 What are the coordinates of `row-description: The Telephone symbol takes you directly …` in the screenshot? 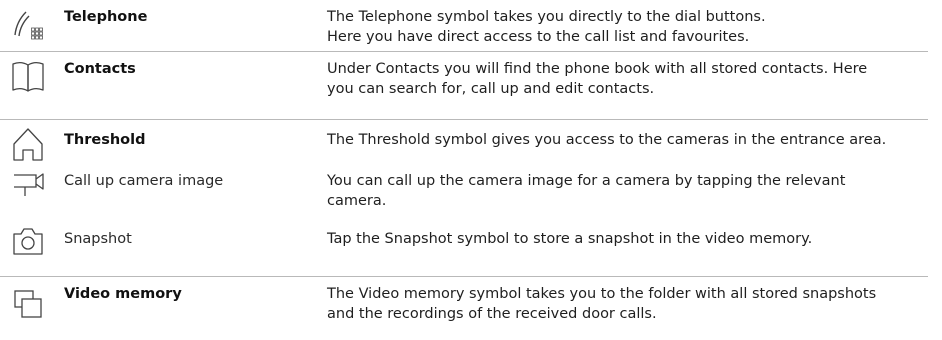 It's located at (632, 27).